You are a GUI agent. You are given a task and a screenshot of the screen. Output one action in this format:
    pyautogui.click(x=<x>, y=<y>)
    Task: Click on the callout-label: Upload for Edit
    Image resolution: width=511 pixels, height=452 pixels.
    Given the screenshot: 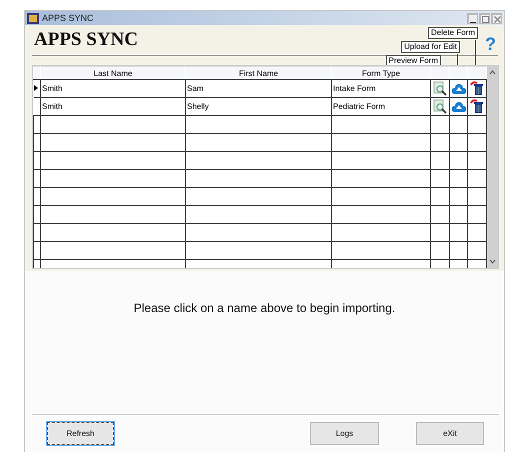 What is the action you would take?
    pyautogui.click(x=430, y=47)
    